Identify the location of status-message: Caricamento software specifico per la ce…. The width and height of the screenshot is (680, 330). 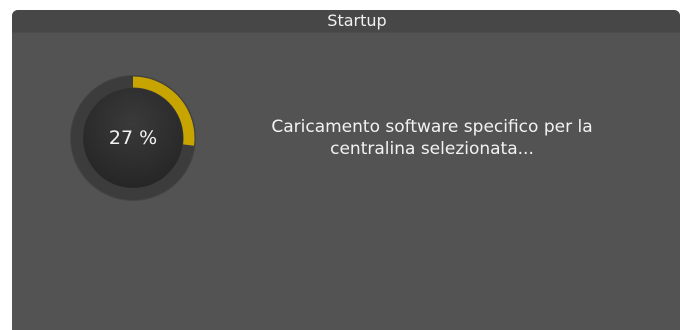
(432, 138).